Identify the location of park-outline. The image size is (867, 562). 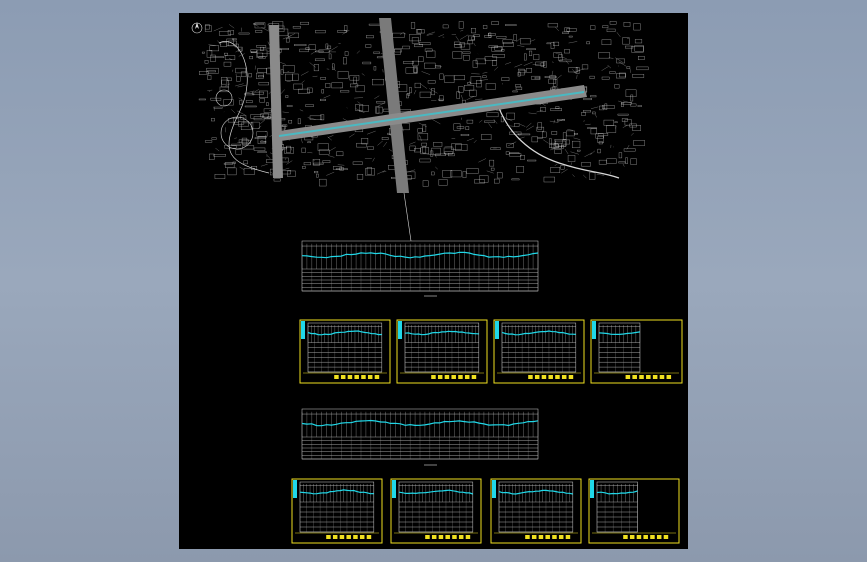
(244, 107).